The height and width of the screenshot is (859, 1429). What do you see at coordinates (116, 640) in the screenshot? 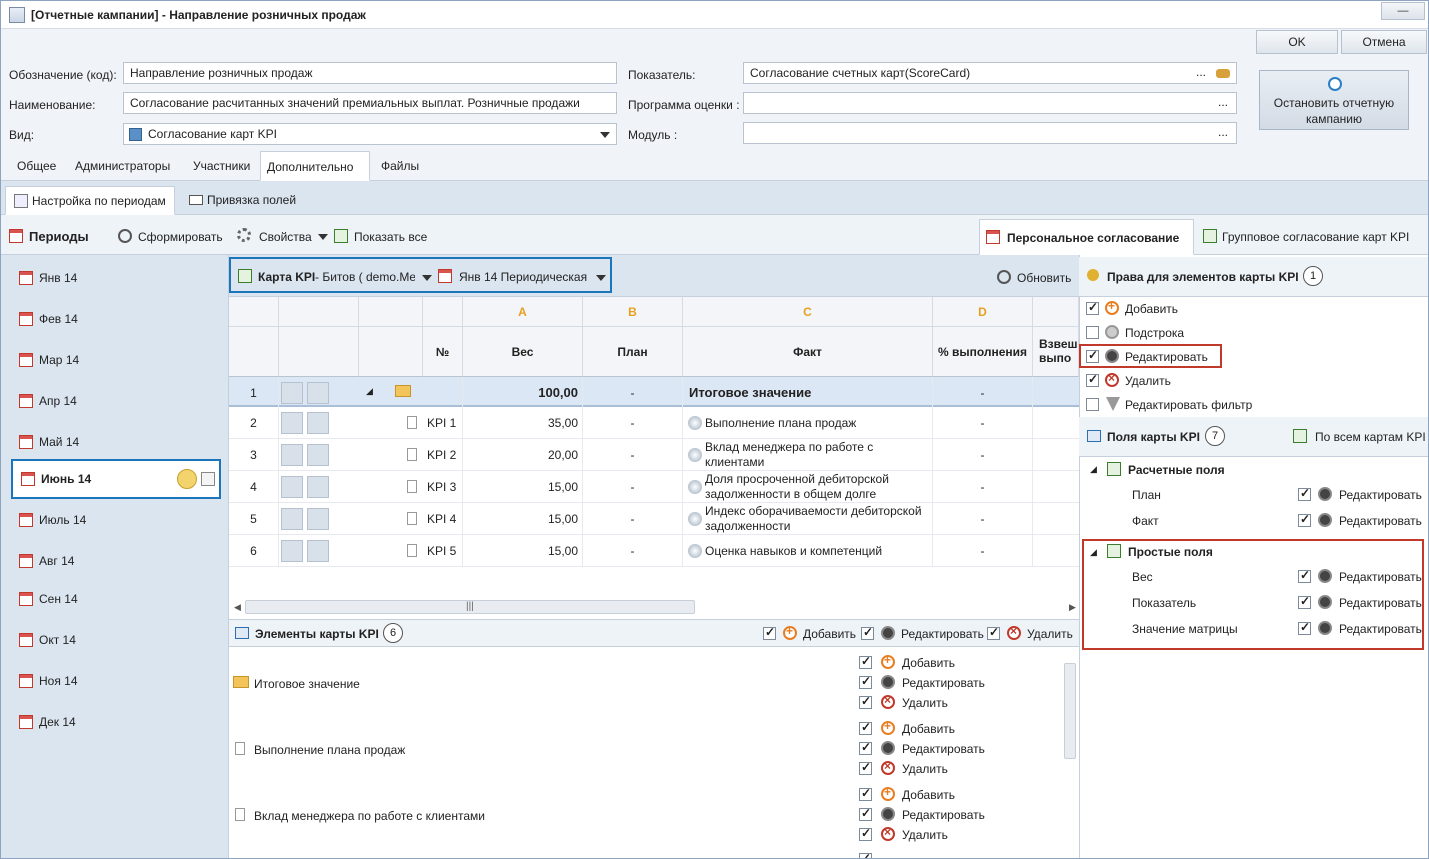
I see `period-item: Окт 14` at bounding box center [116, 640].